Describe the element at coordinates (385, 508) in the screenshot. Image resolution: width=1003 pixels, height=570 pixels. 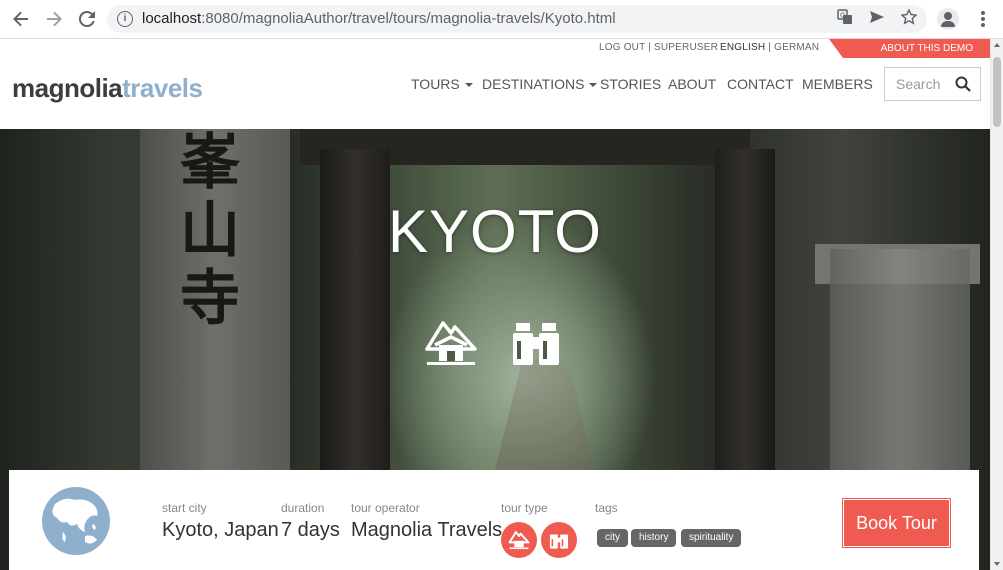
I see `tour-operator-label: tour operator` at that location.